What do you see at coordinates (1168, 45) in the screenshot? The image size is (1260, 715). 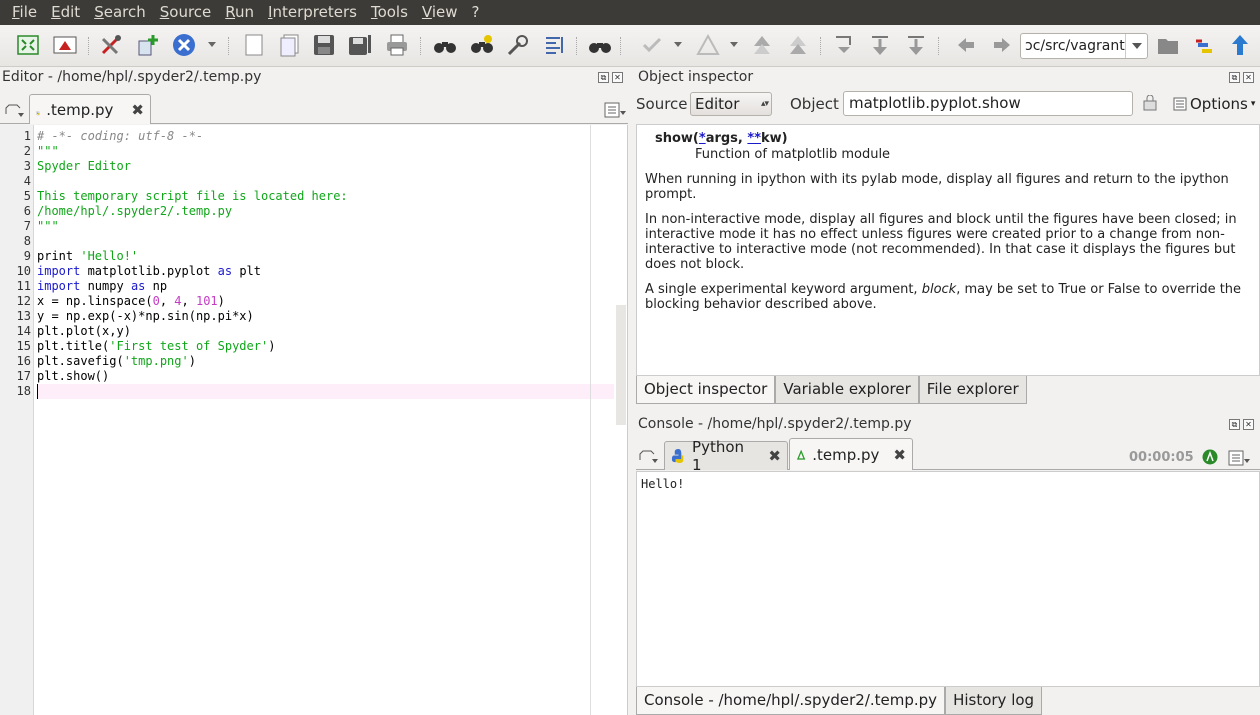 I see `browse-folder-icon` at bounding box center [1168, 45].